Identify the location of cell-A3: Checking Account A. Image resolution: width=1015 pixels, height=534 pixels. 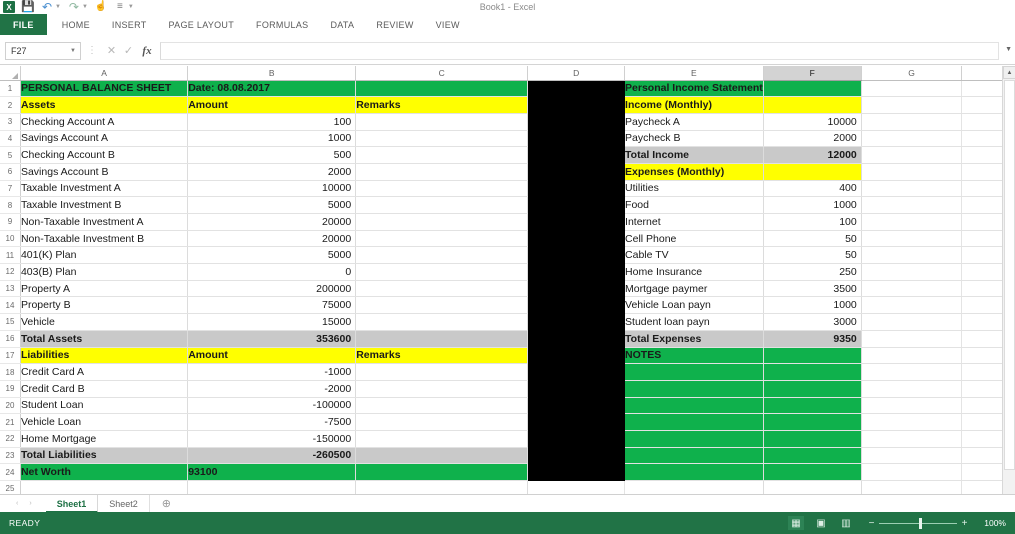
(104, 122).